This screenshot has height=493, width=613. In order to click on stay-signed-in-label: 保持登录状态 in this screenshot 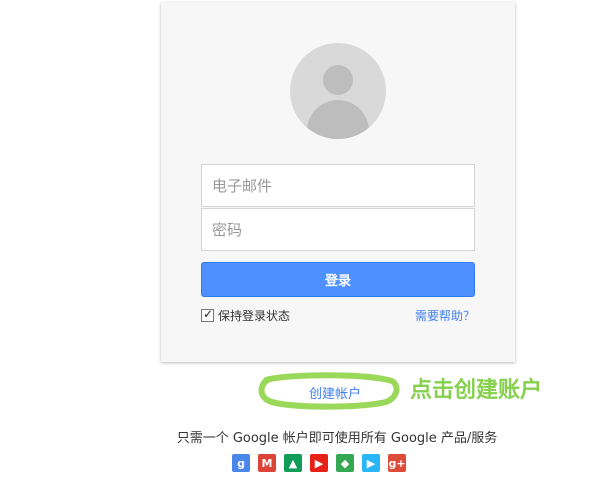, I will do `click(254, 315)`.